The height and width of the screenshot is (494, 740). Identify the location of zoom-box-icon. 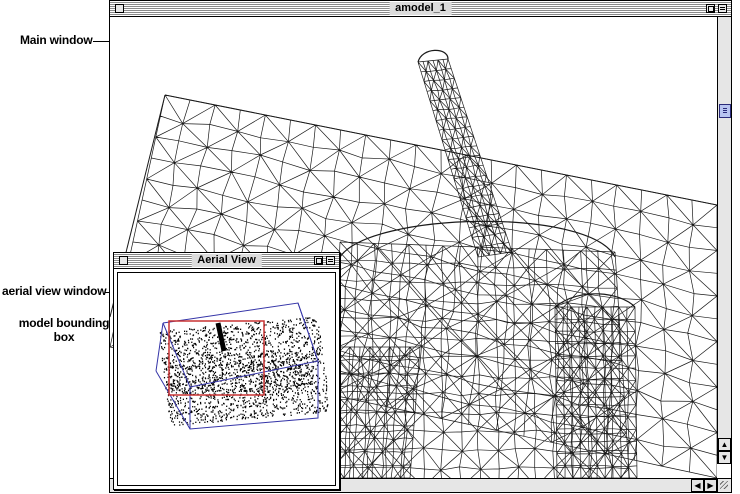
(710, 8).